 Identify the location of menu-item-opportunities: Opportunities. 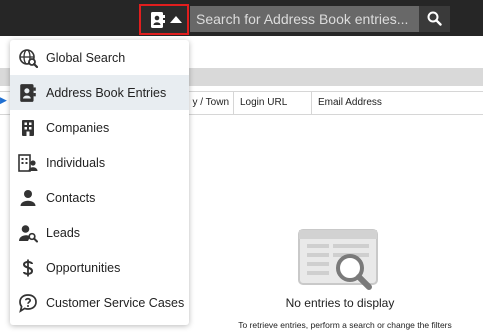
(99, 267).